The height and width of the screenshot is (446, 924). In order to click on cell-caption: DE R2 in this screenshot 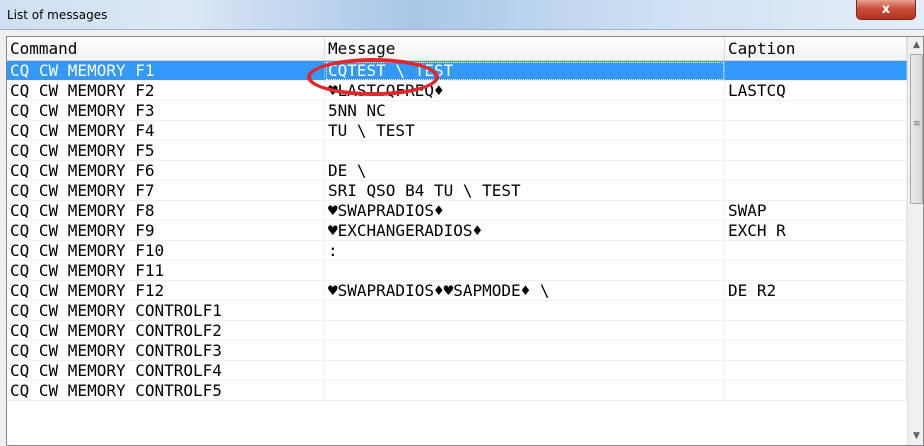, I will do `click(816, 291)`.